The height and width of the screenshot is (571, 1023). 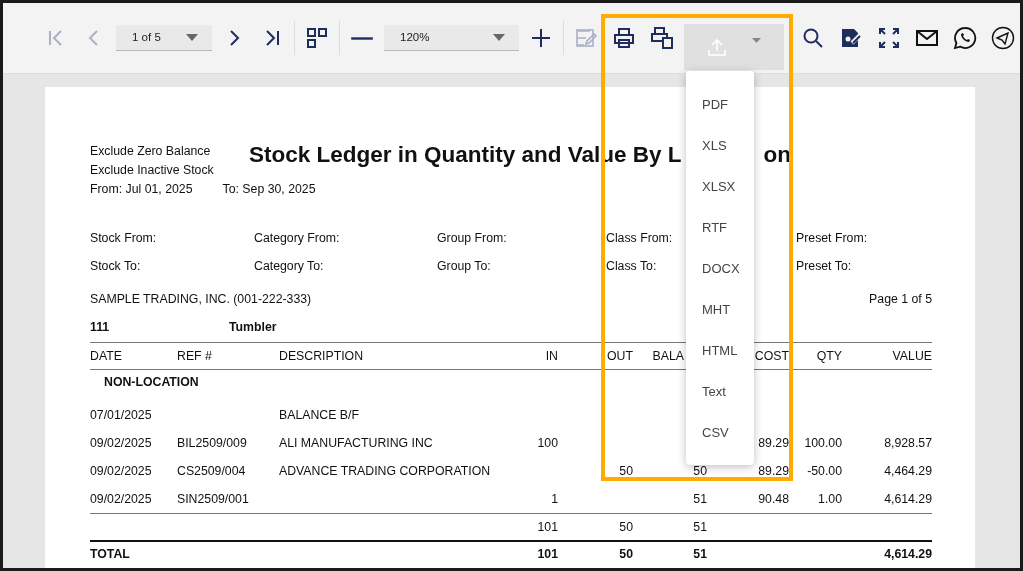 What do you see at coordinates (152, 170) in the screenshot?
I see `option-text: Exclude Inactive Stock` at bounding box center [152, 170].